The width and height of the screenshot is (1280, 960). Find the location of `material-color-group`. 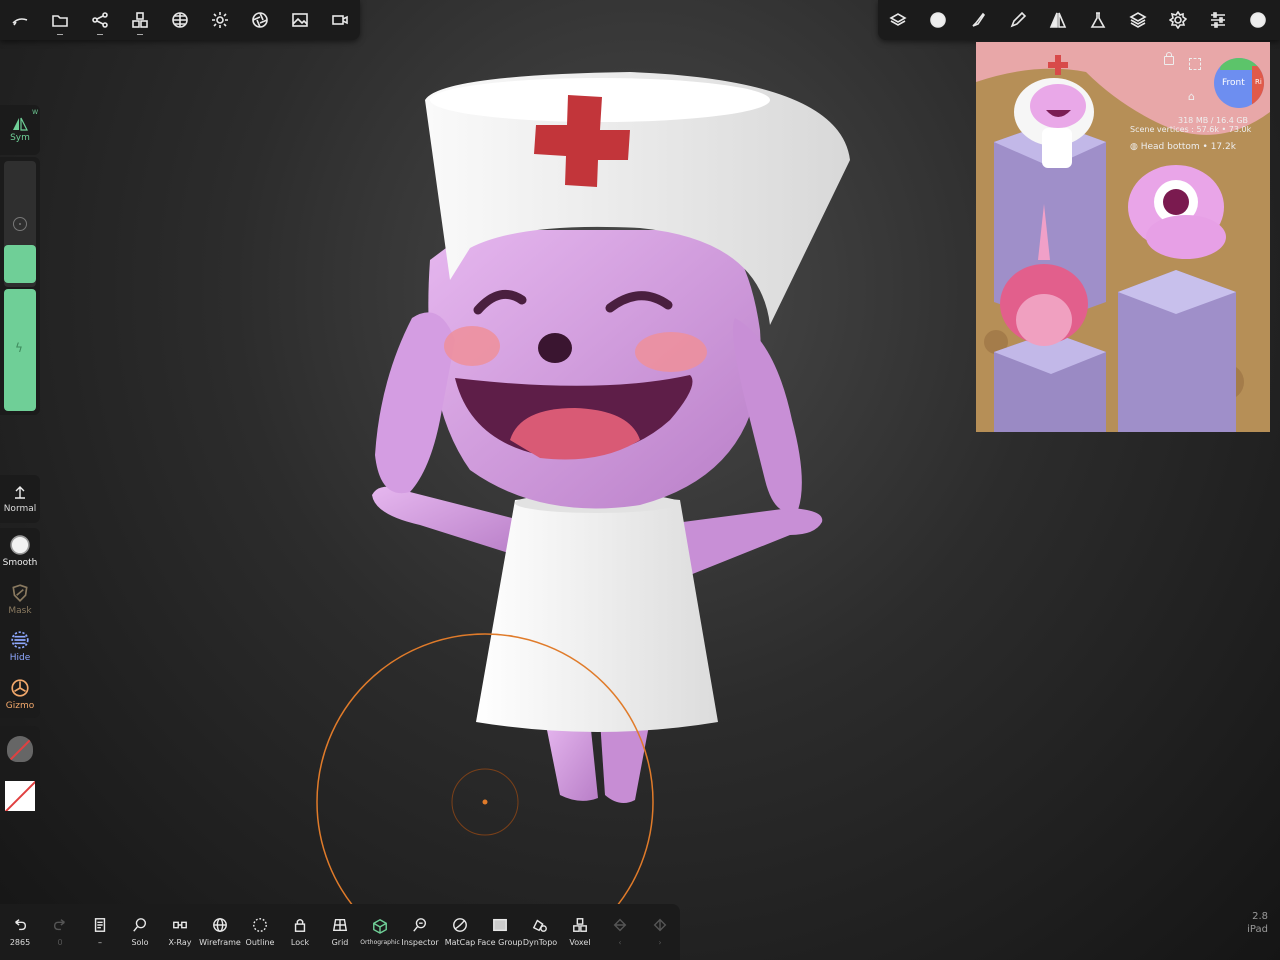

material-color-group is located at coordinates (20, 773).